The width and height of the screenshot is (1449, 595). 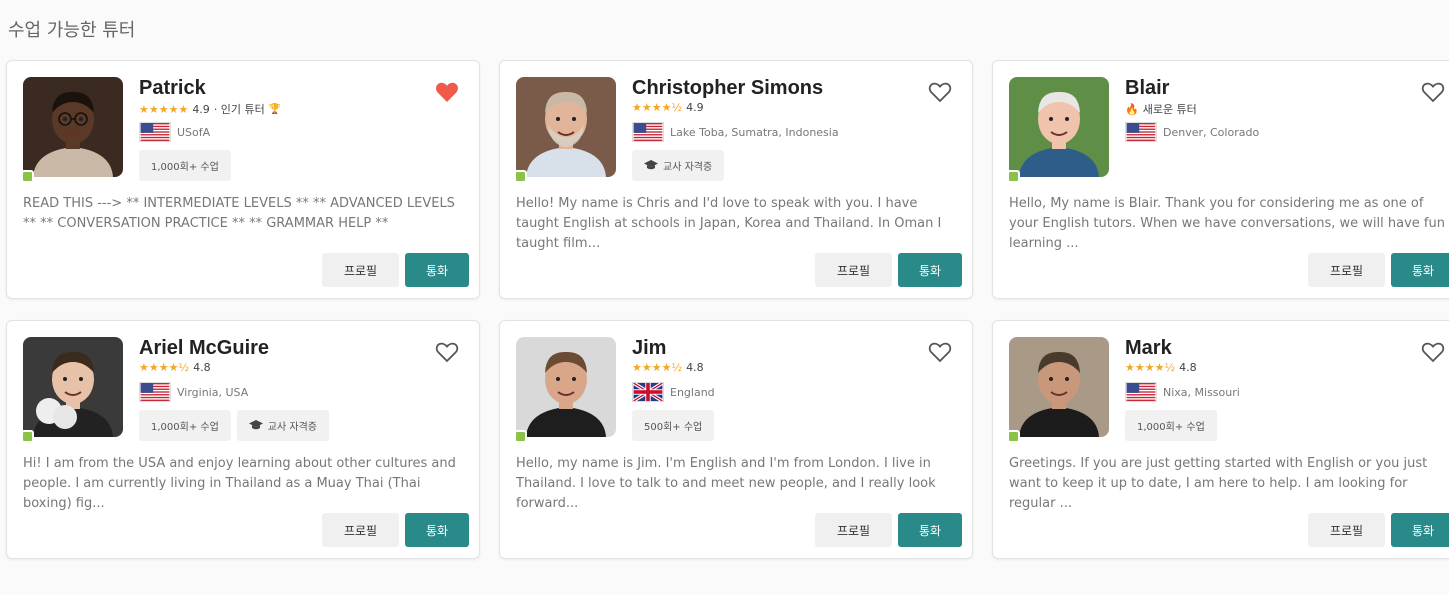 I want to click on rating-line: ★★★★½ 4.9, so click(x=668, y=107).